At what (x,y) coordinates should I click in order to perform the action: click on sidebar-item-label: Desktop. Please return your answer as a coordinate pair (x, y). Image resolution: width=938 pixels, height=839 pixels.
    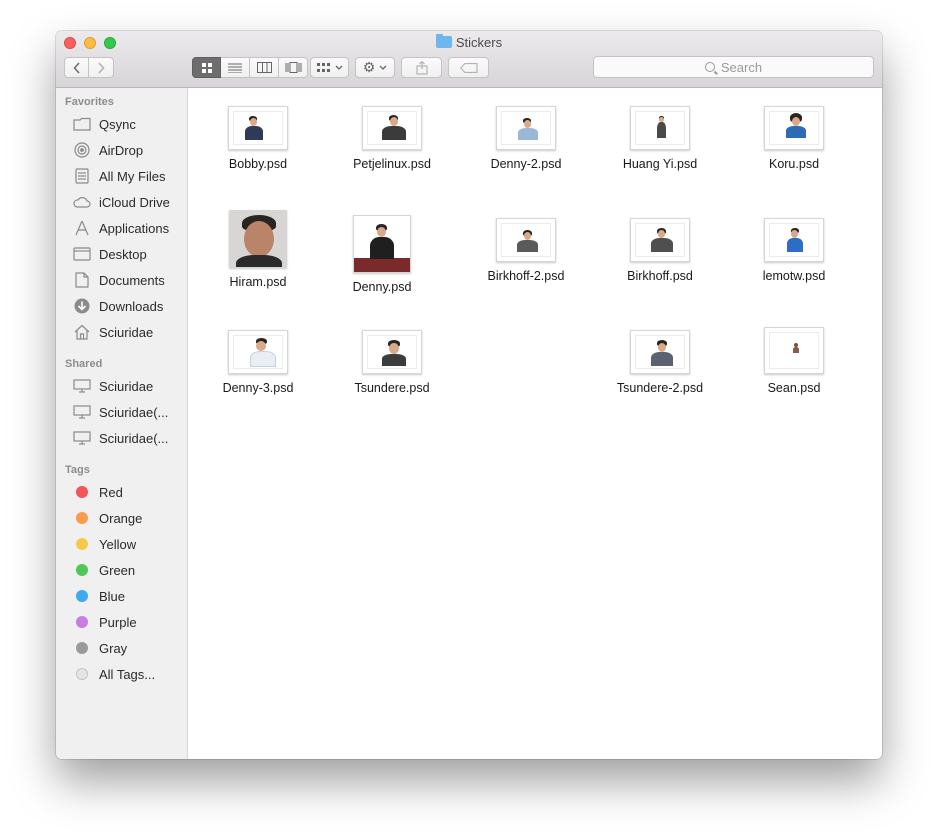
    Looking at the image, I should click on (123, 254).